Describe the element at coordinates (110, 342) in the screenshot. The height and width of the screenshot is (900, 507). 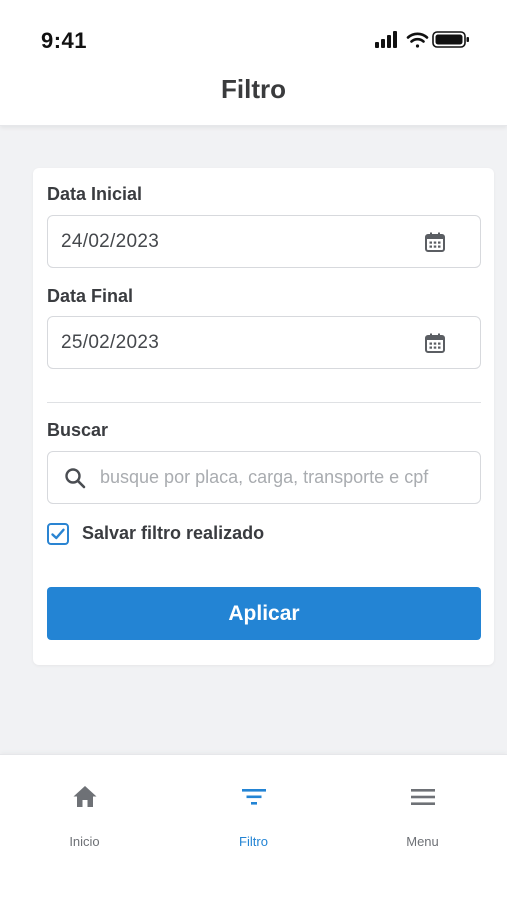
I see `end-date-value: 25/02/2023` at that location.